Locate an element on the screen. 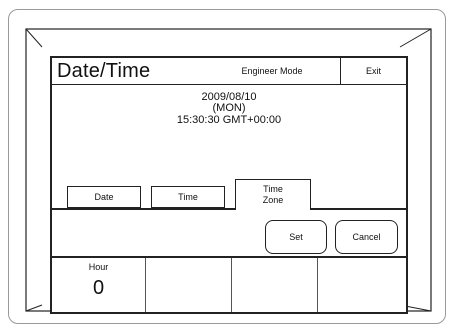 The image size is (454, 333). current-time-and-zone: 15:30:30 GMT+00:00 is located at coordinates (229, 120).